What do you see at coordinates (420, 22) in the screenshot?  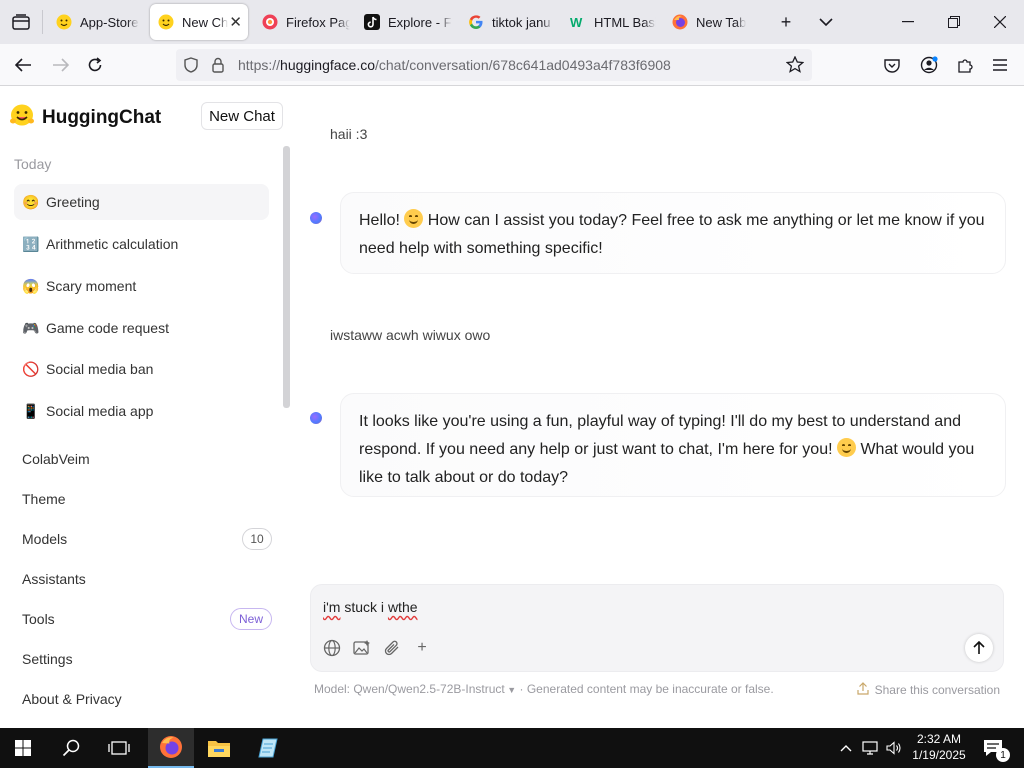 I see `tab-label: Explore - Fi` at bounding box center [420, 22].